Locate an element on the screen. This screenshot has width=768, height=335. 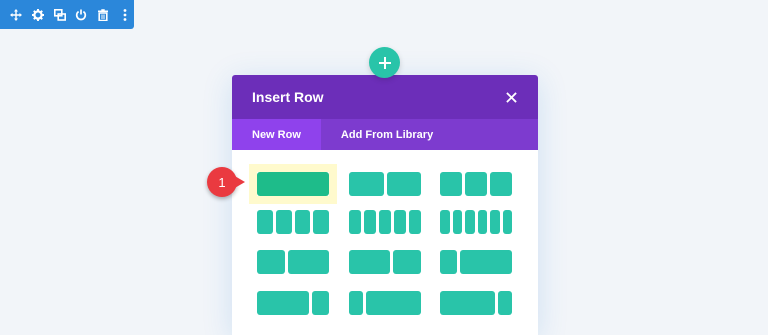
modal-title: Insert Row is located at coordinates (288, 97).